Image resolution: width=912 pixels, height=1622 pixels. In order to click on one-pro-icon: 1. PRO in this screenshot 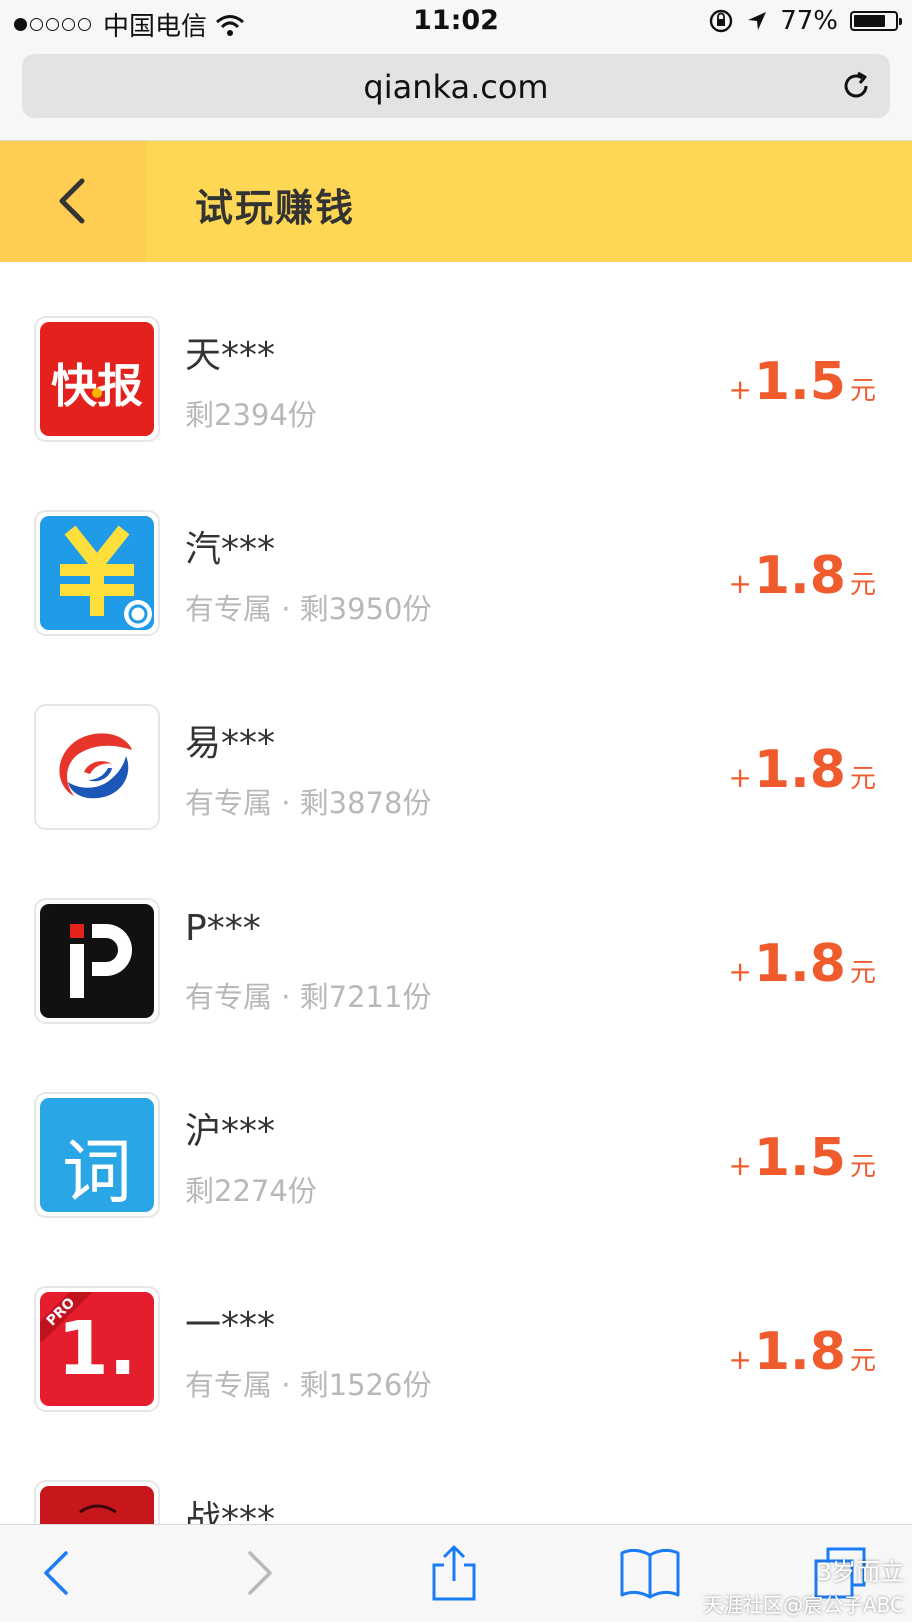, I will do `click(97, 1349)`.